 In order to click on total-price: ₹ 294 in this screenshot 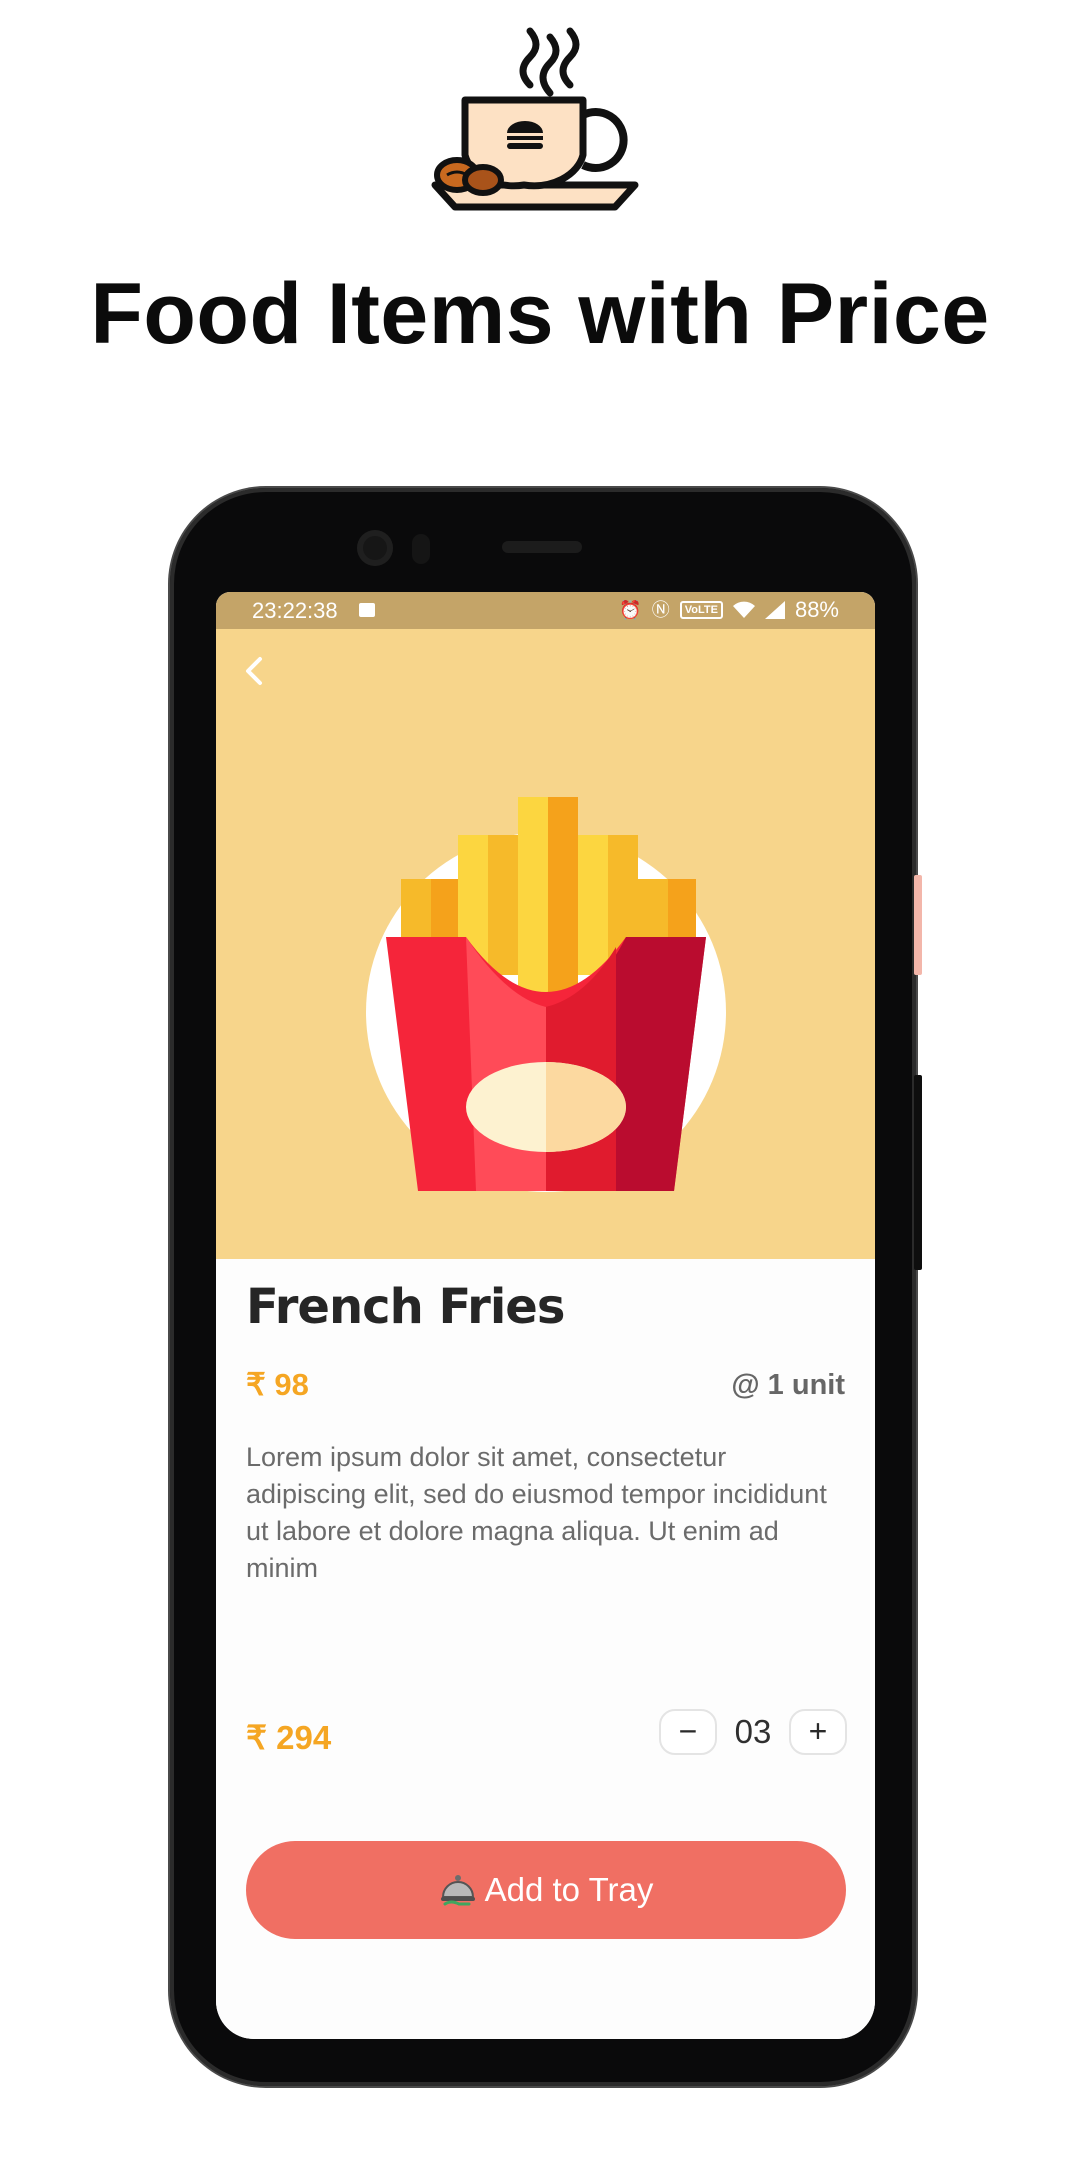, I will do `click(289, 1737)`.